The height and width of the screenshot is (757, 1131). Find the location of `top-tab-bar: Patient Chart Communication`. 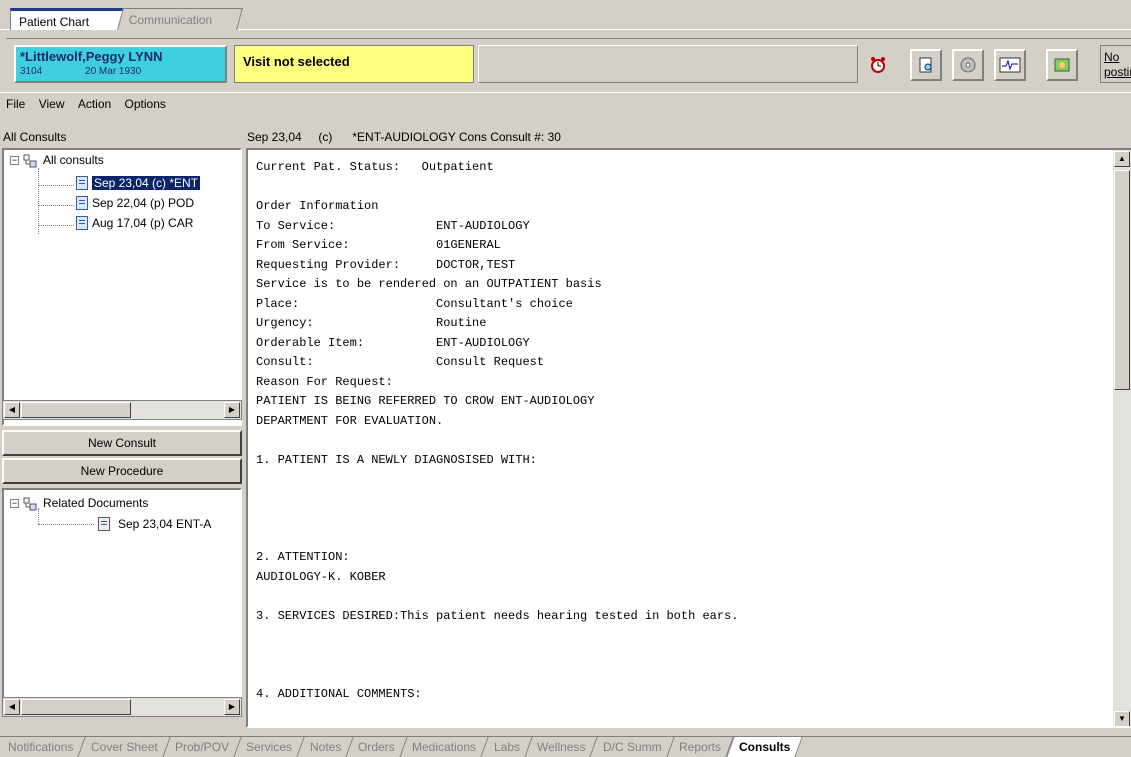

top-tab-bar: Patient Chart Communication is located at coordinates (565, 15).